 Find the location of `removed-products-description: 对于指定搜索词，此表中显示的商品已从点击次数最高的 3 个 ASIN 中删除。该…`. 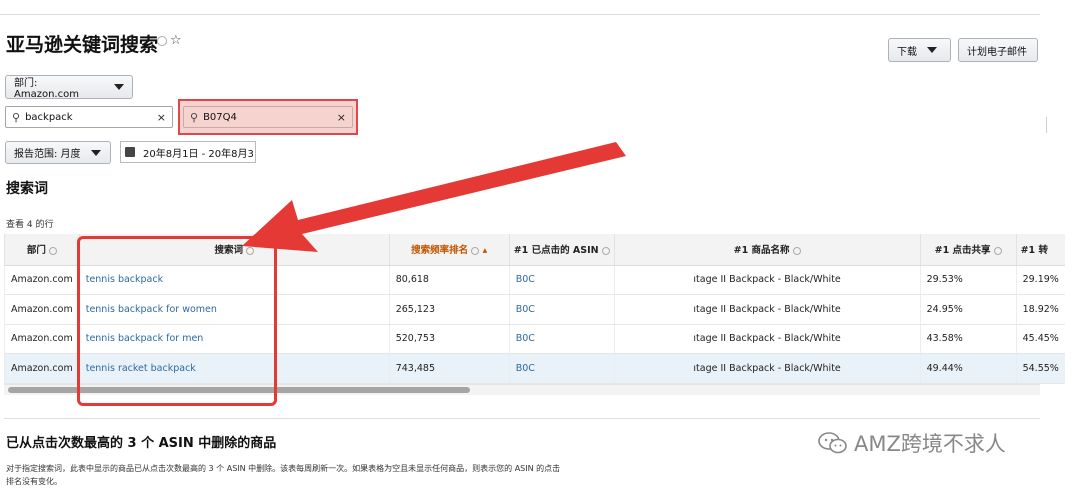

removed-products-description: 对于指定搜索词，此表中显示的商品已从点击次数最高的 3 个 ASIN 中删除。该… is located at coordinates (283, 475).